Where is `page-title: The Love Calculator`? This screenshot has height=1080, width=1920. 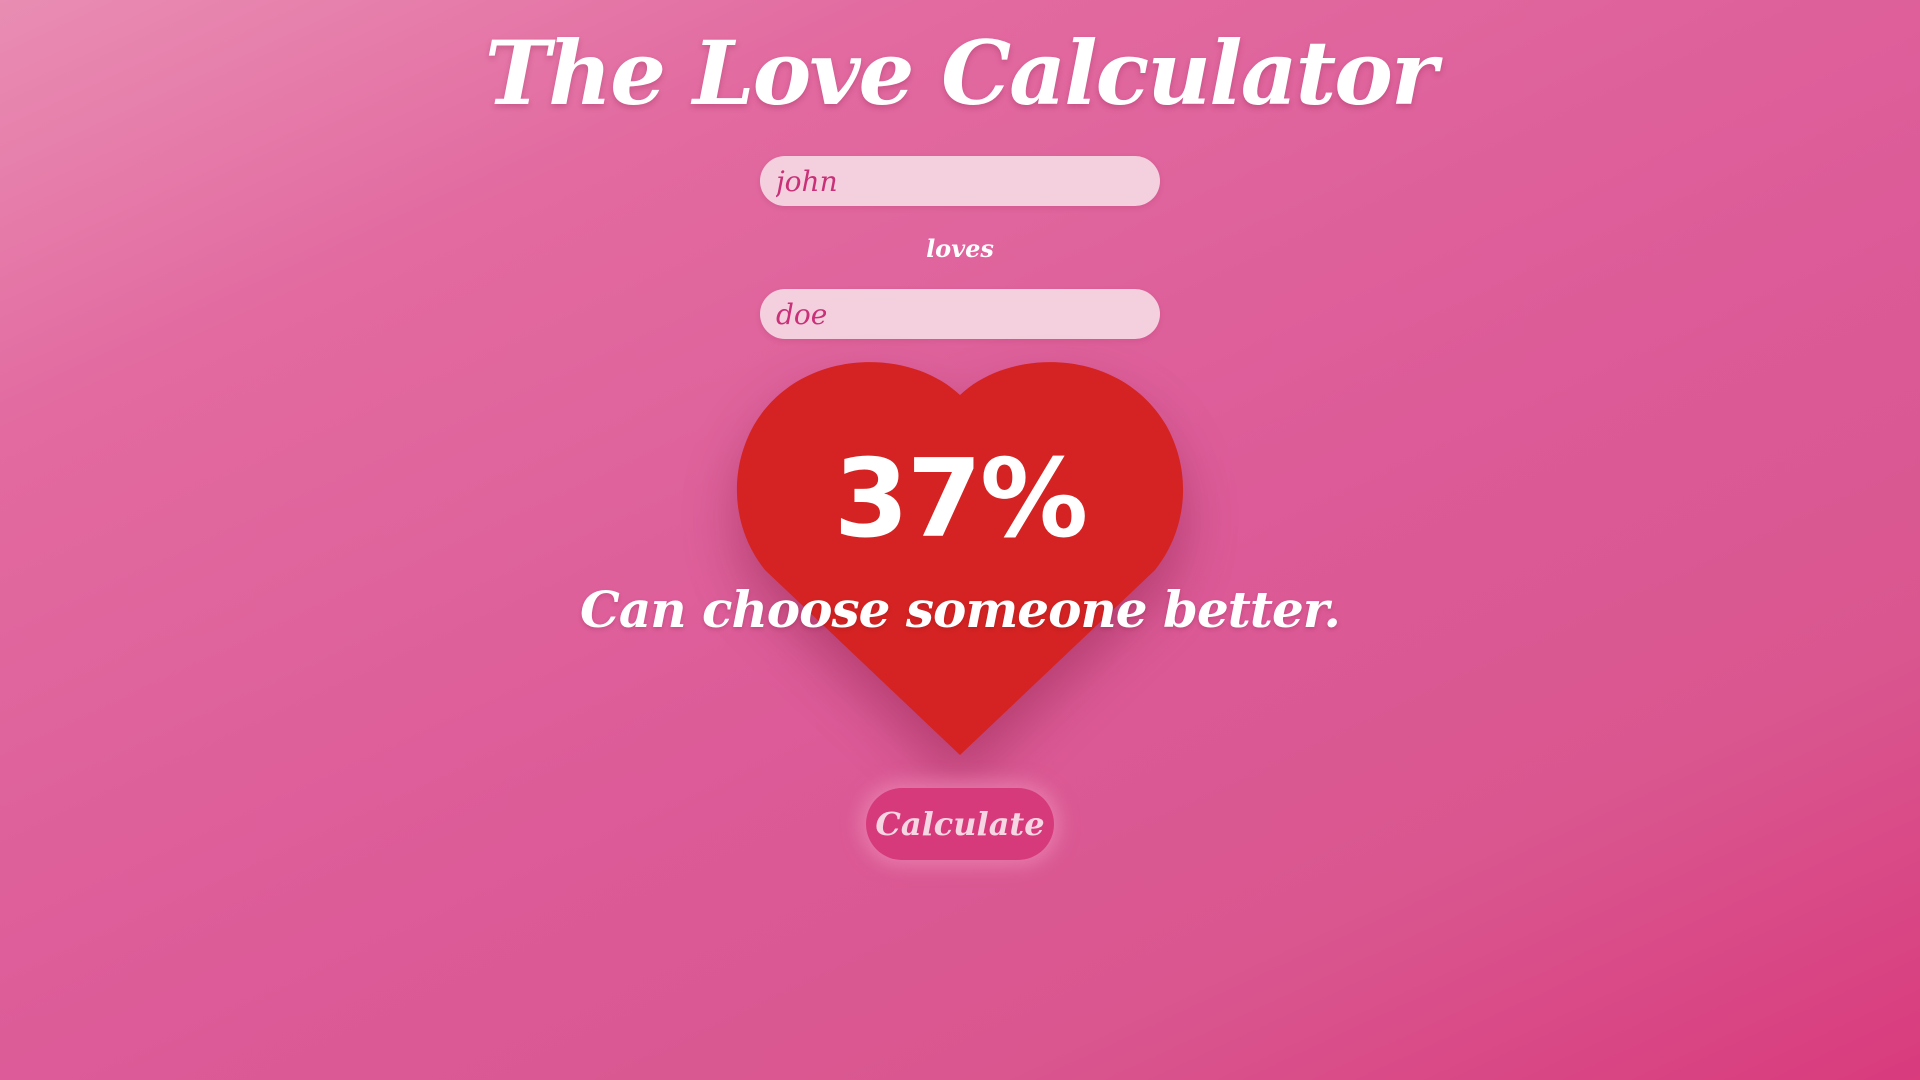 page-title: The Love Calculator is located at coordinates (961, 73).